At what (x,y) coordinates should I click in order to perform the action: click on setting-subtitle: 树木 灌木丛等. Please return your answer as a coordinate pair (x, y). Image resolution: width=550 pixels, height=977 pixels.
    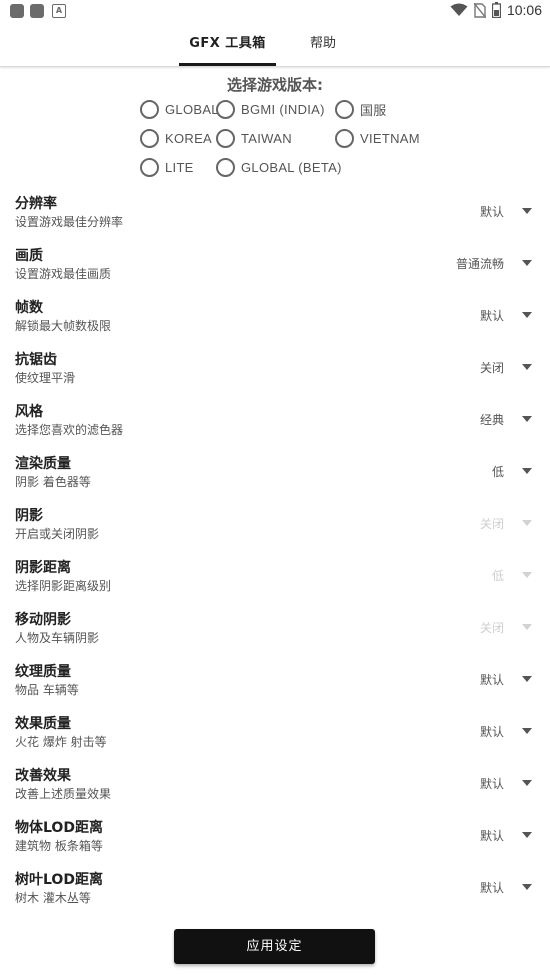
    Looking at the image, I should click on (53, 898).